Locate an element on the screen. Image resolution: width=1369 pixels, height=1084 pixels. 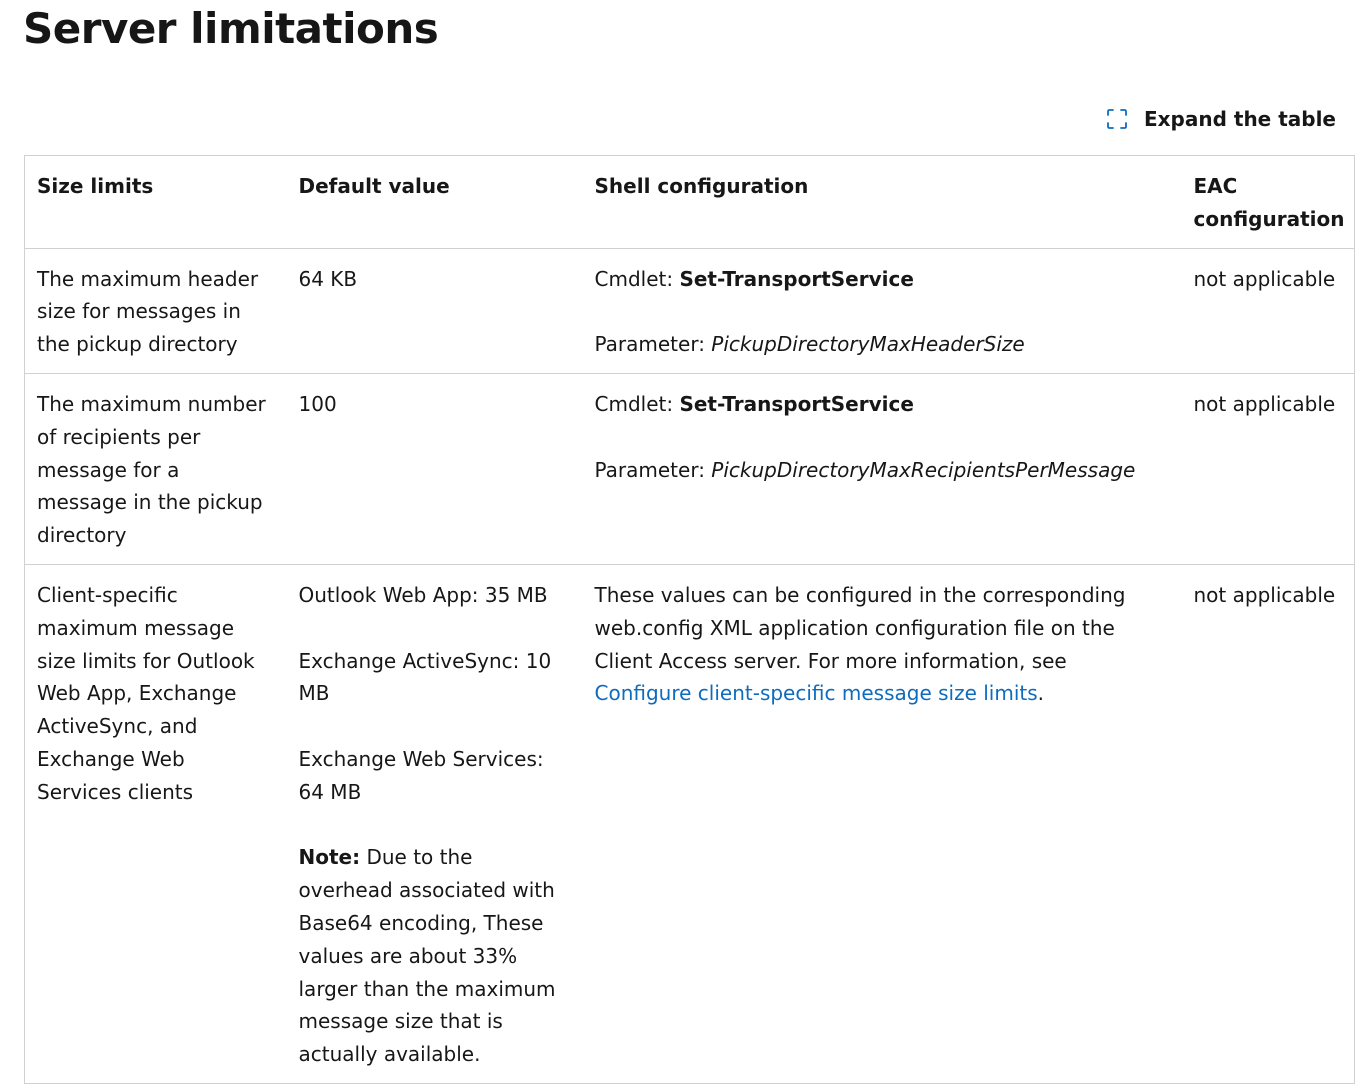
default-owa: Outlook Web App: 35 MB is located at coordinates (423, 594).